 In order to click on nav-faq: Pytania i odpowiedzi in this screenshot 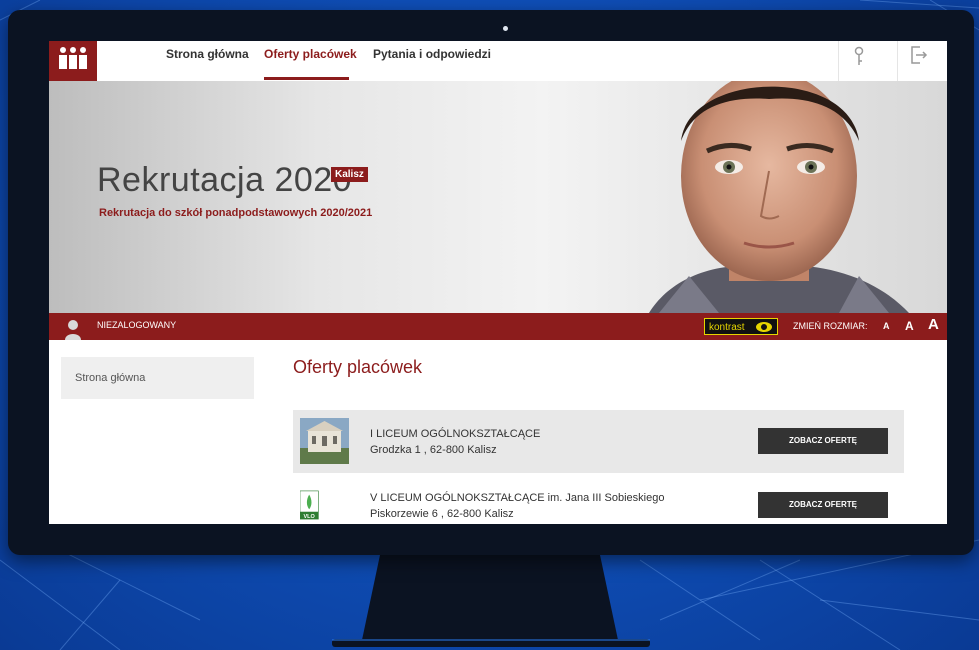, I will do `click(432, 61)`.